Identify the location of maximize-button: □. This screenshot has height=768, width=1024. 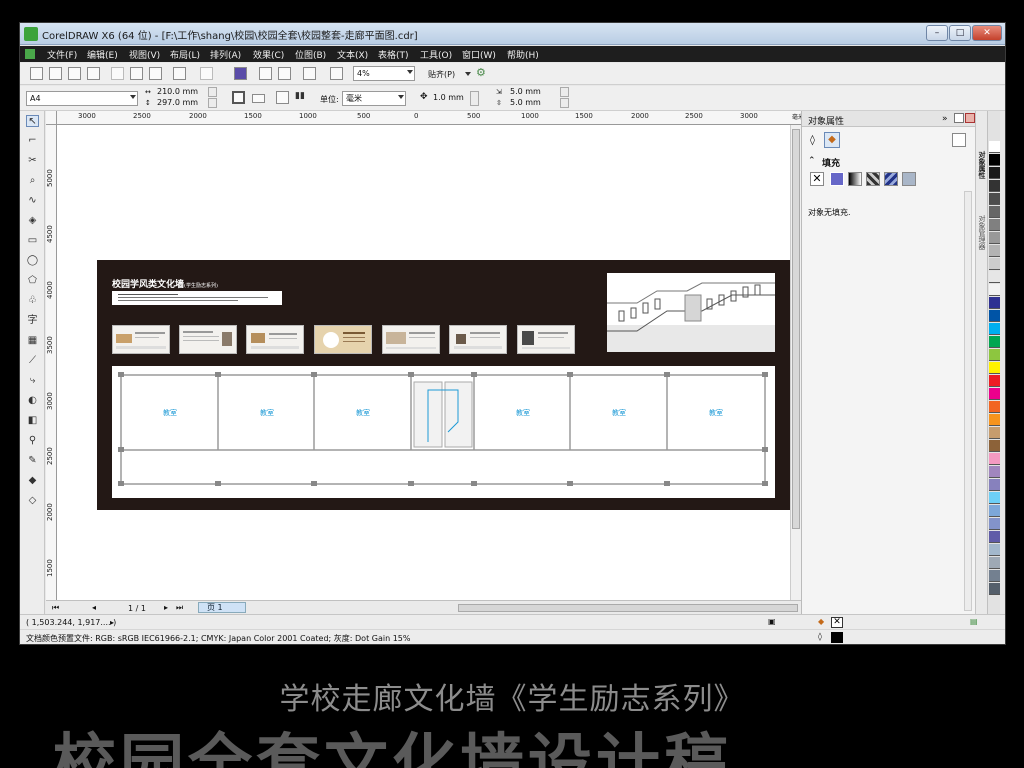
(960, 33).